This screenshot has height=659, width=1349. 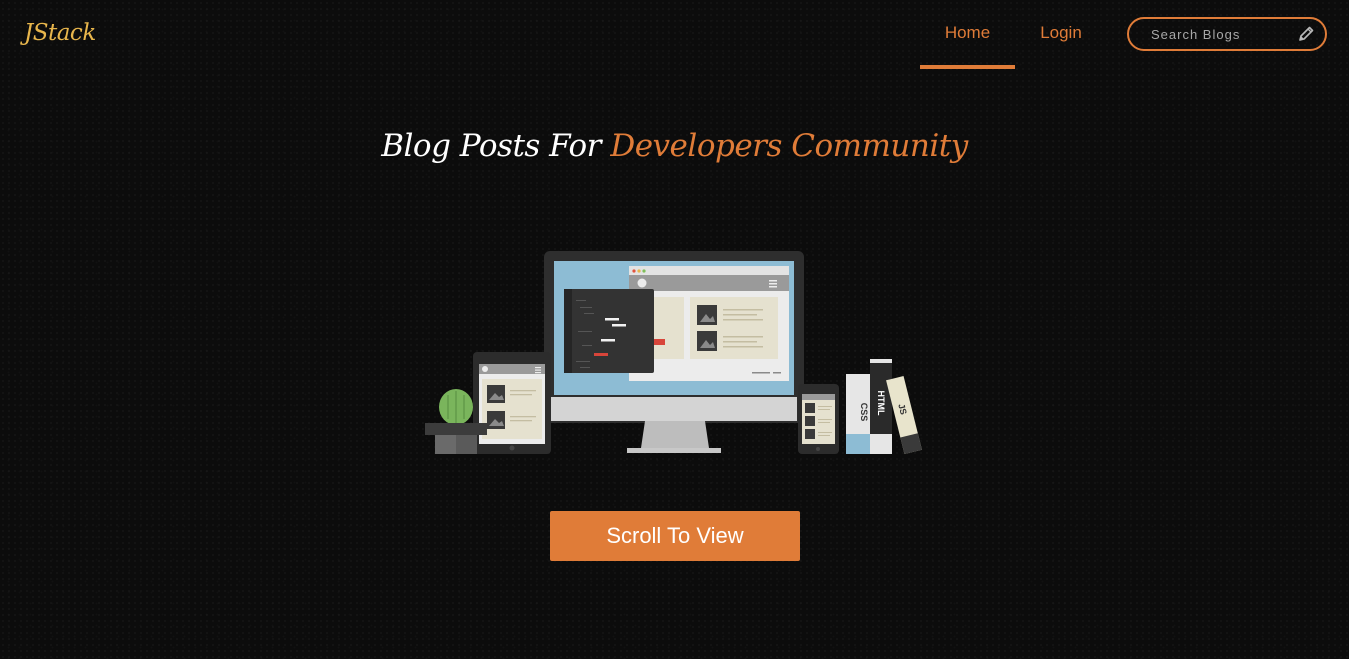 What do you see at coordinates (818, 419) in the screenshot?
I see `phone-illustration` at bounding box center [818, 419].